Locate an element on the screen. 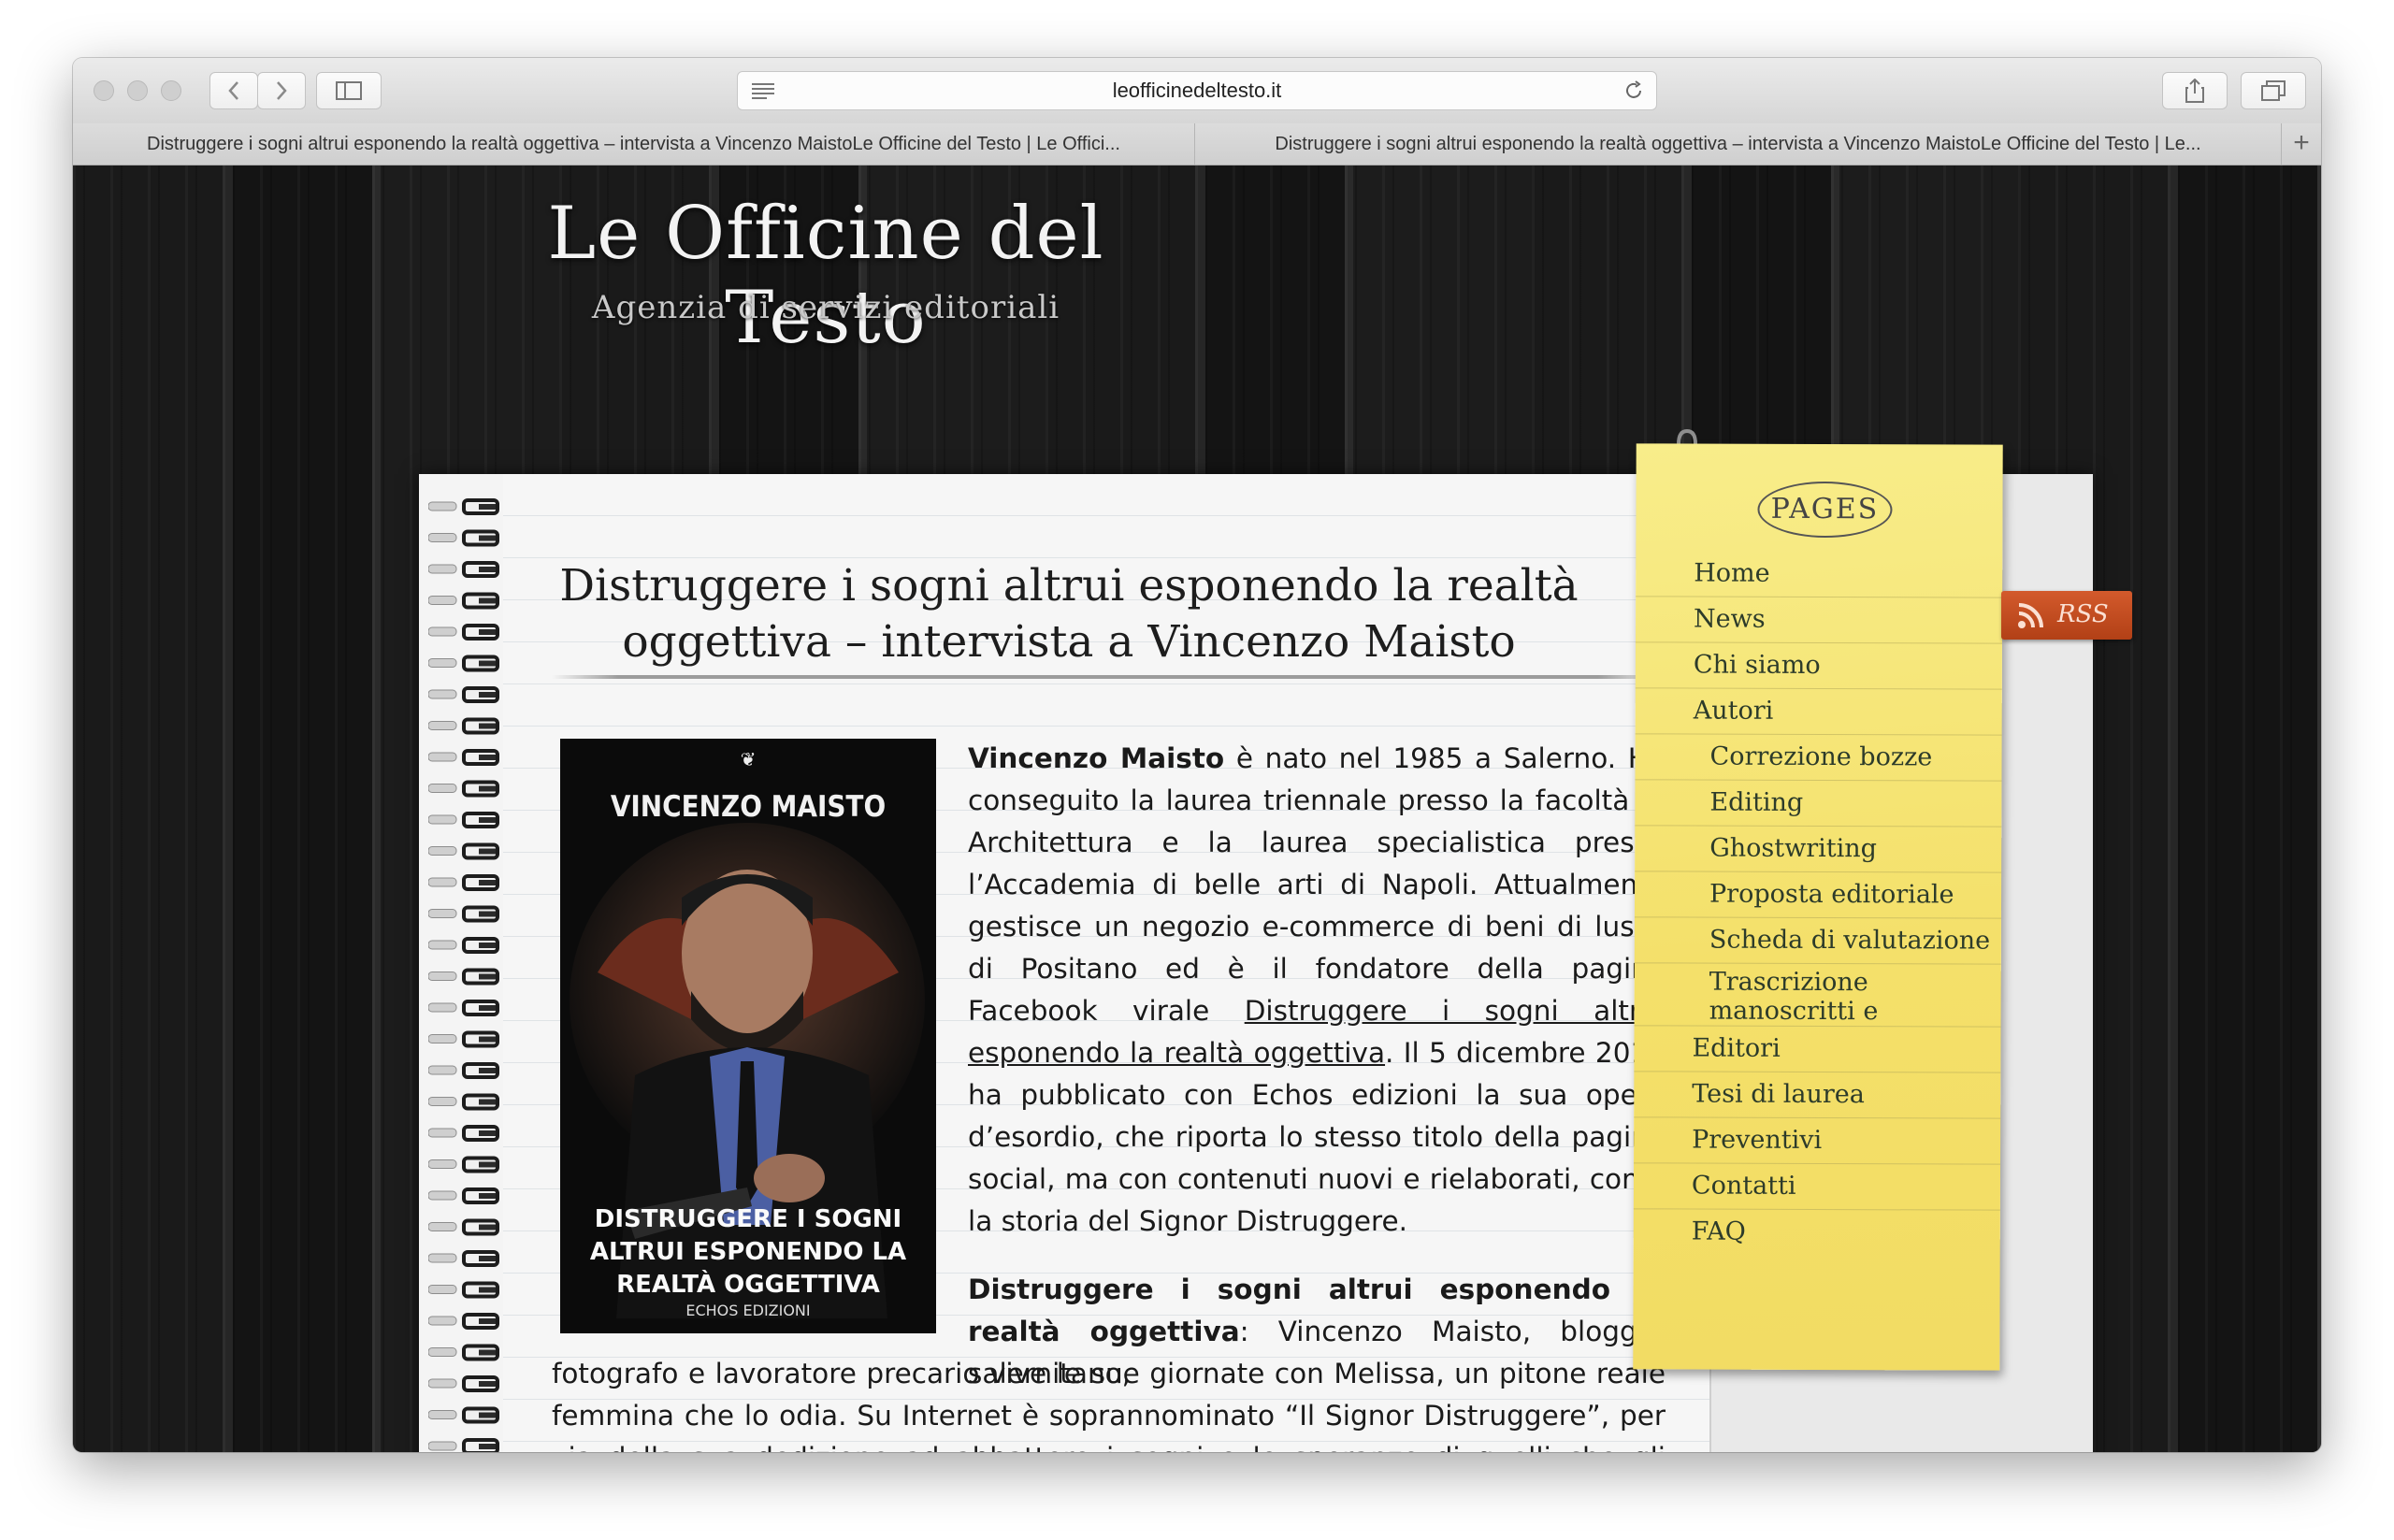 This screenshot has height=1540, width=2394. menu-item-tesi-di-laurea: Tesi di laurea is located at coordinates (1817, 1095).